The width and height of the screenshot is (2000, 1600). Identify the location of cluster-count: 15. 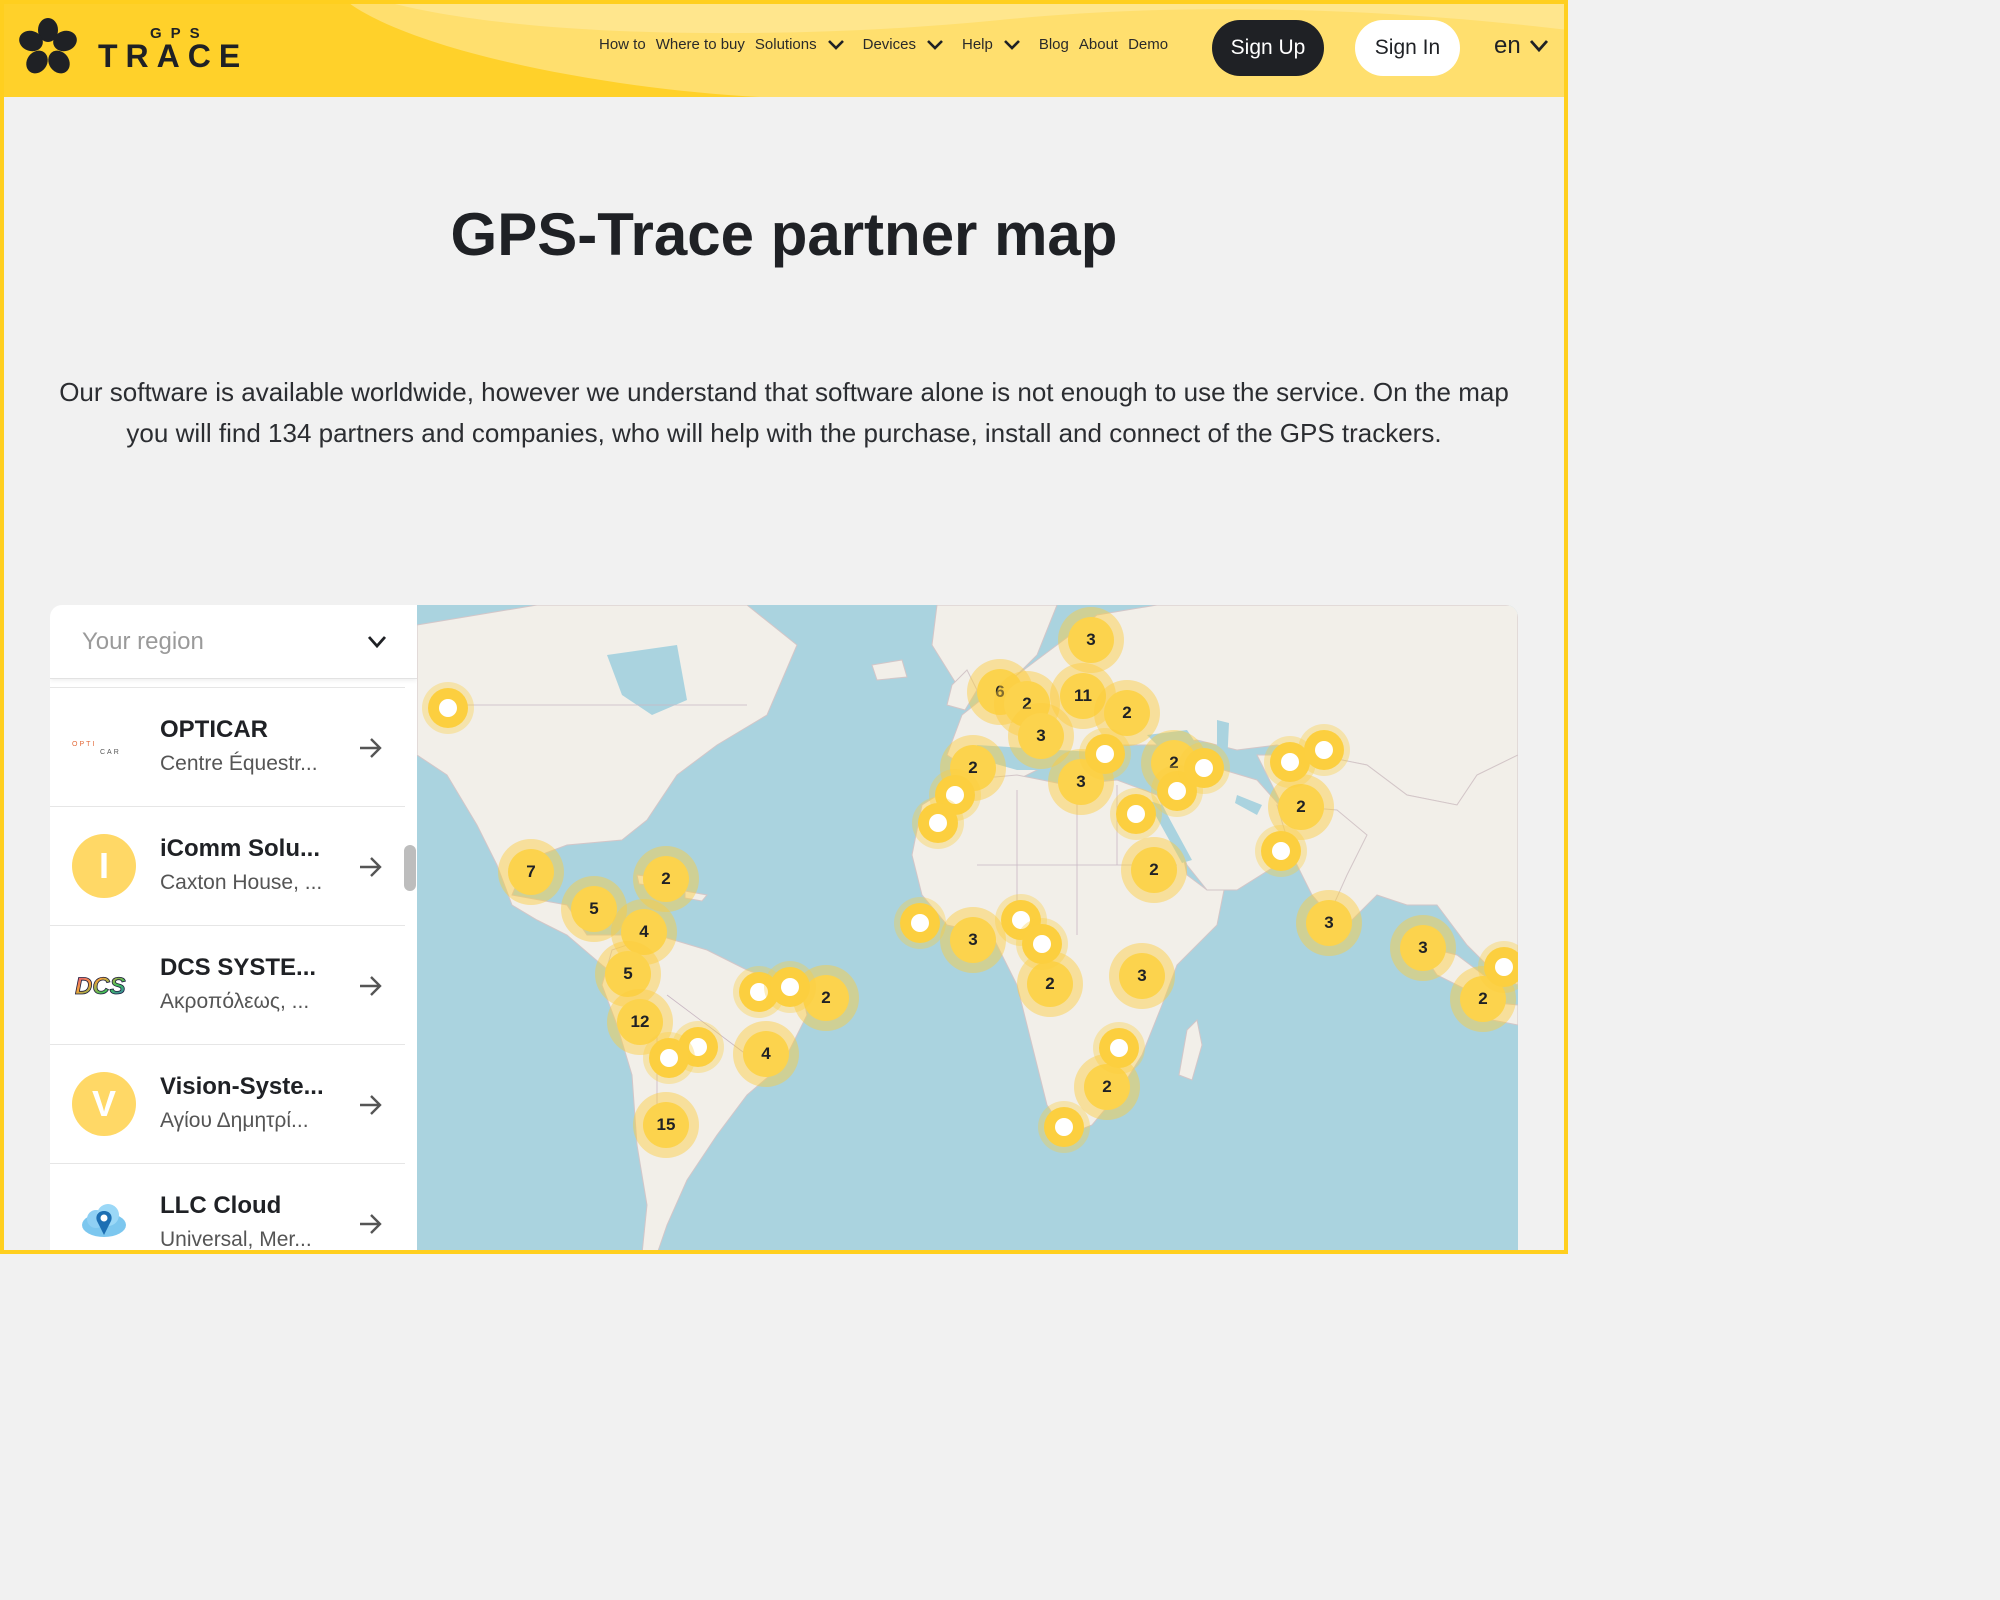
(666, 1125).